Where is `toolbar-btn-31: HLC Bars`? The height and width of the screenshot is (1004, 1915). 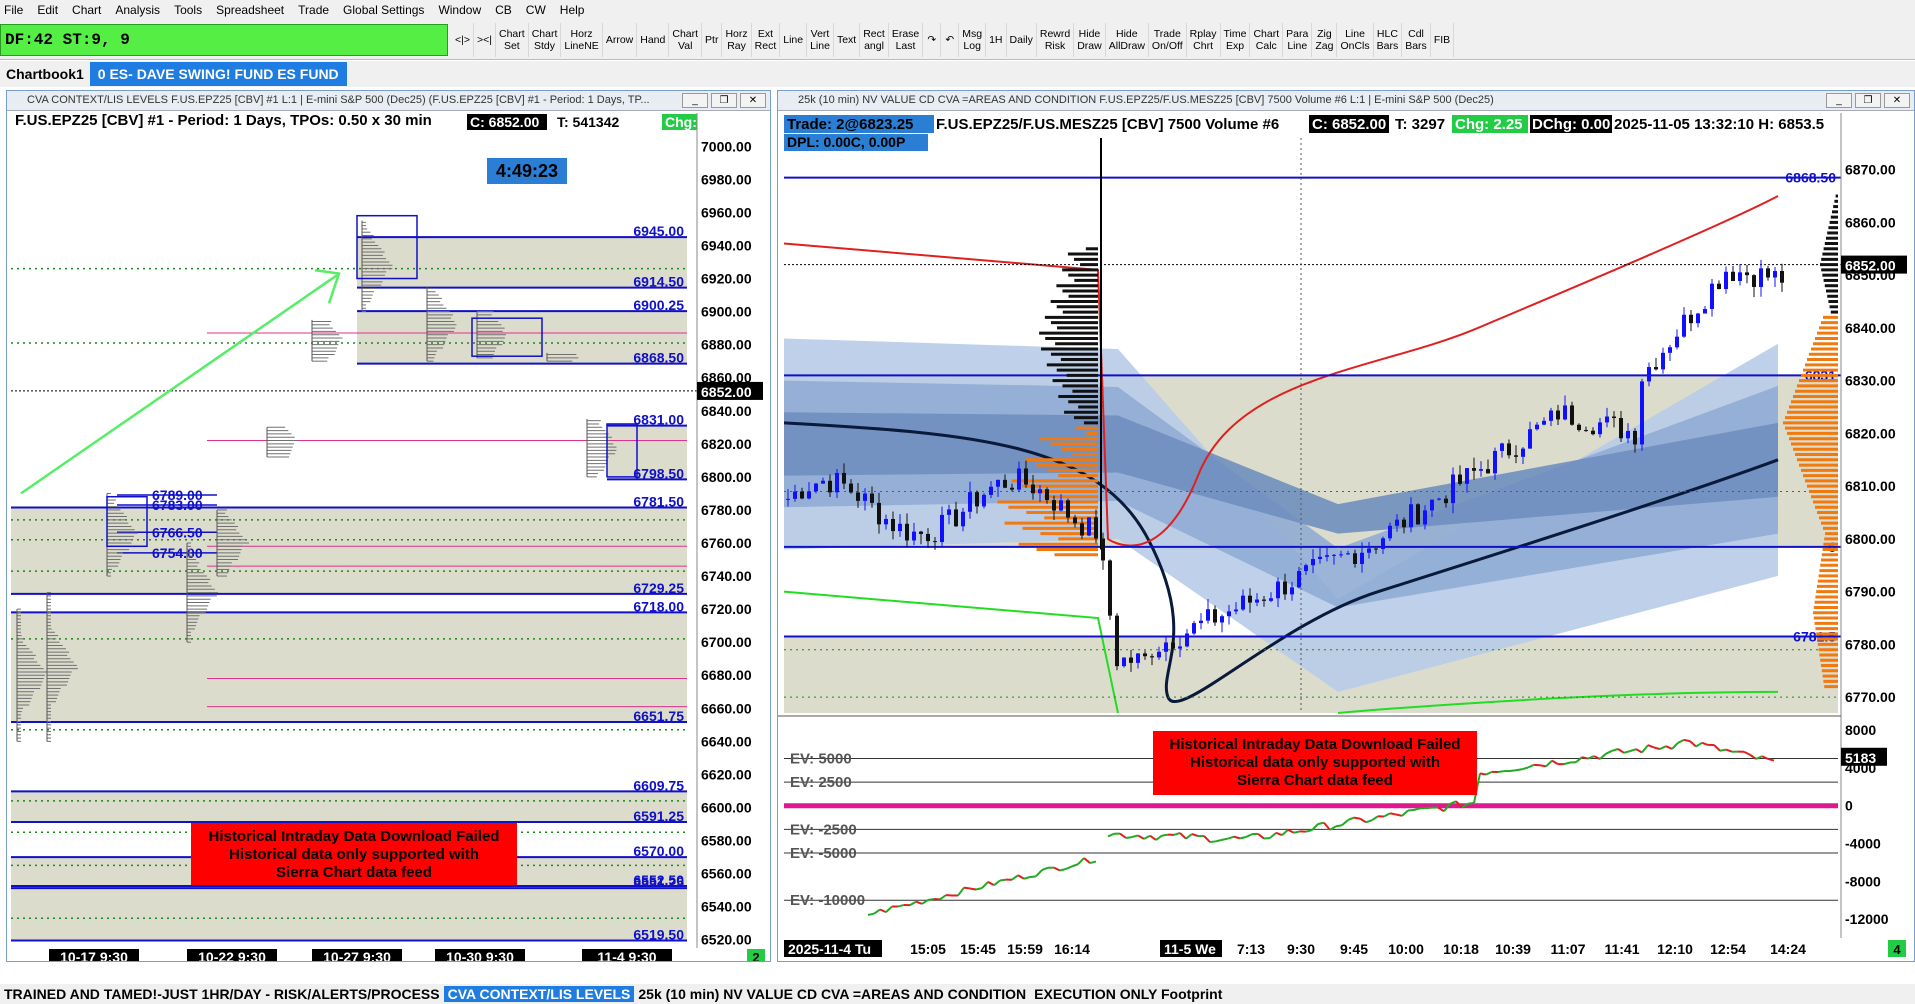 toolbar-btn-31: HLC Bars is located at coordinates (1388, 40).